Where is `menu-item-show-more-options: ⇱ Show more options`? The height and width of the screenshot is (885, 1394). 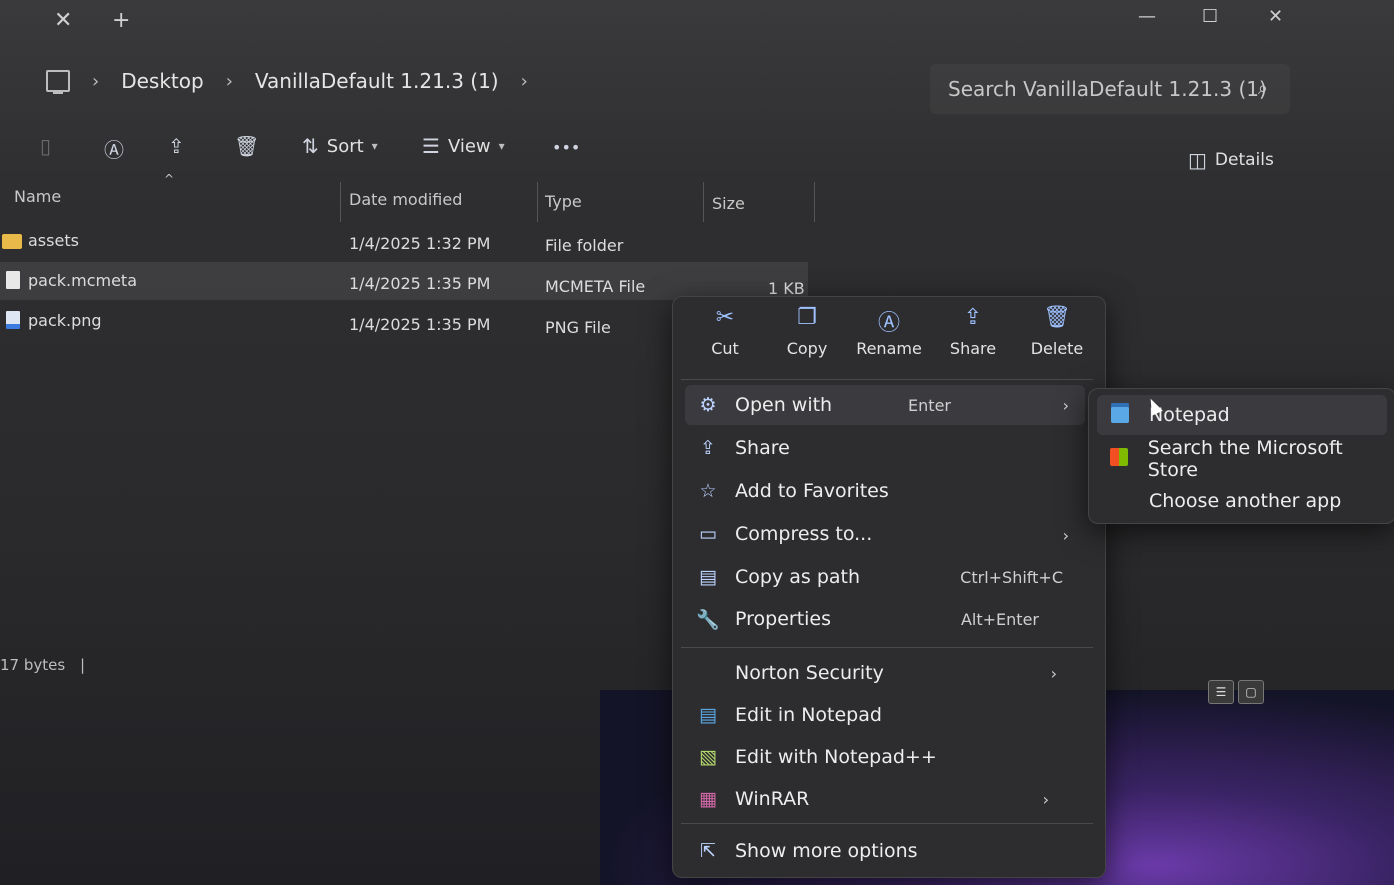 menu-item-show-more-options: ⇱ Show more options is located at coordinates (885, 851).